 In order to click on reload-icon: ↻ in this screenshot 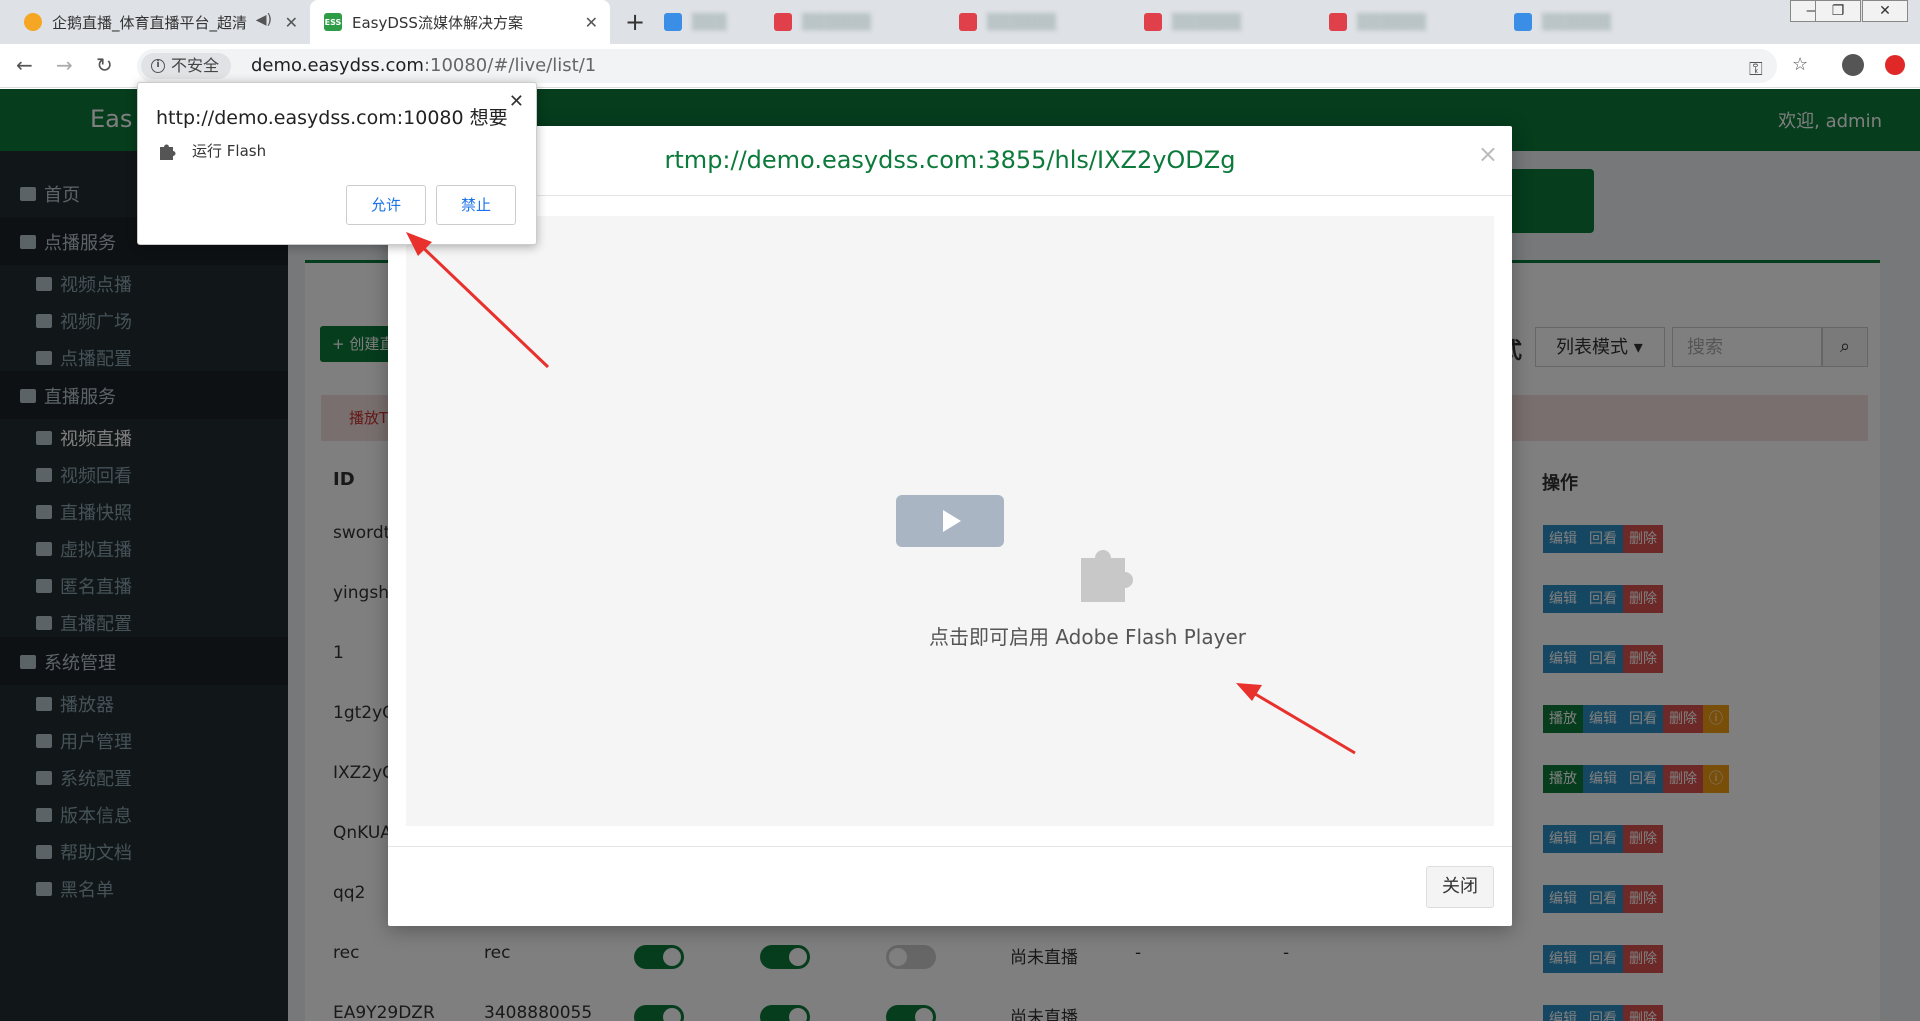, I will do `click(104, 65)`.